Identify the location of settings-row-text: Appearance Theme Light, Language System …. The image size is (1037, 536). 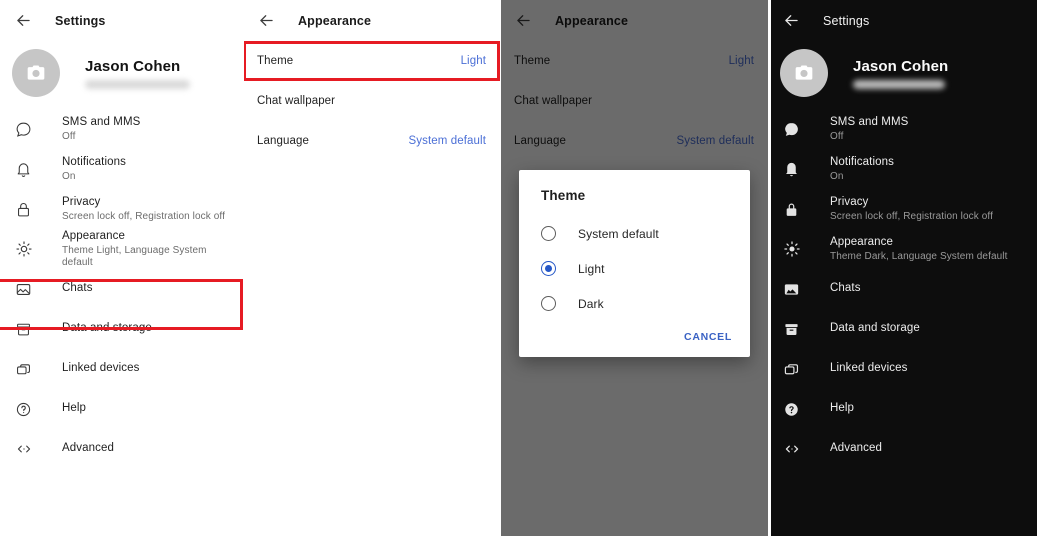
(146, 249).